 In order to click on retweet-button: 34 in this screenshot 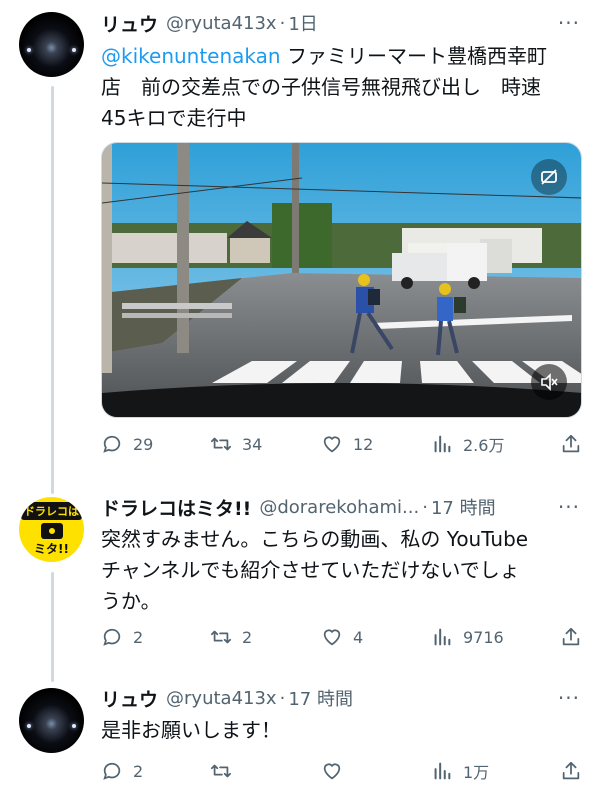, I will do `click(265, 444)`.